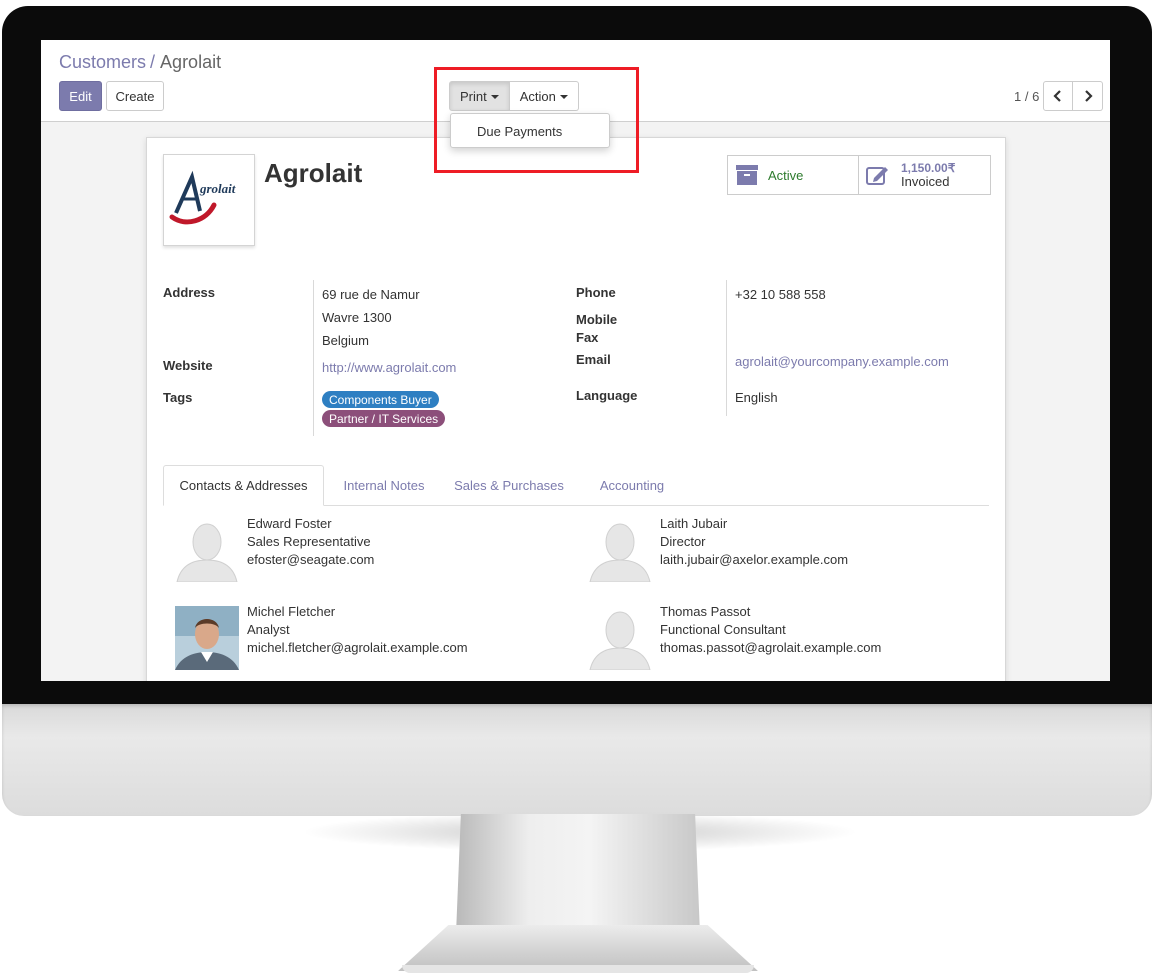 The width and height of the screenshot is (1156, 979). I want to click on address-line2: Wavre 1300, so click(357, 317).